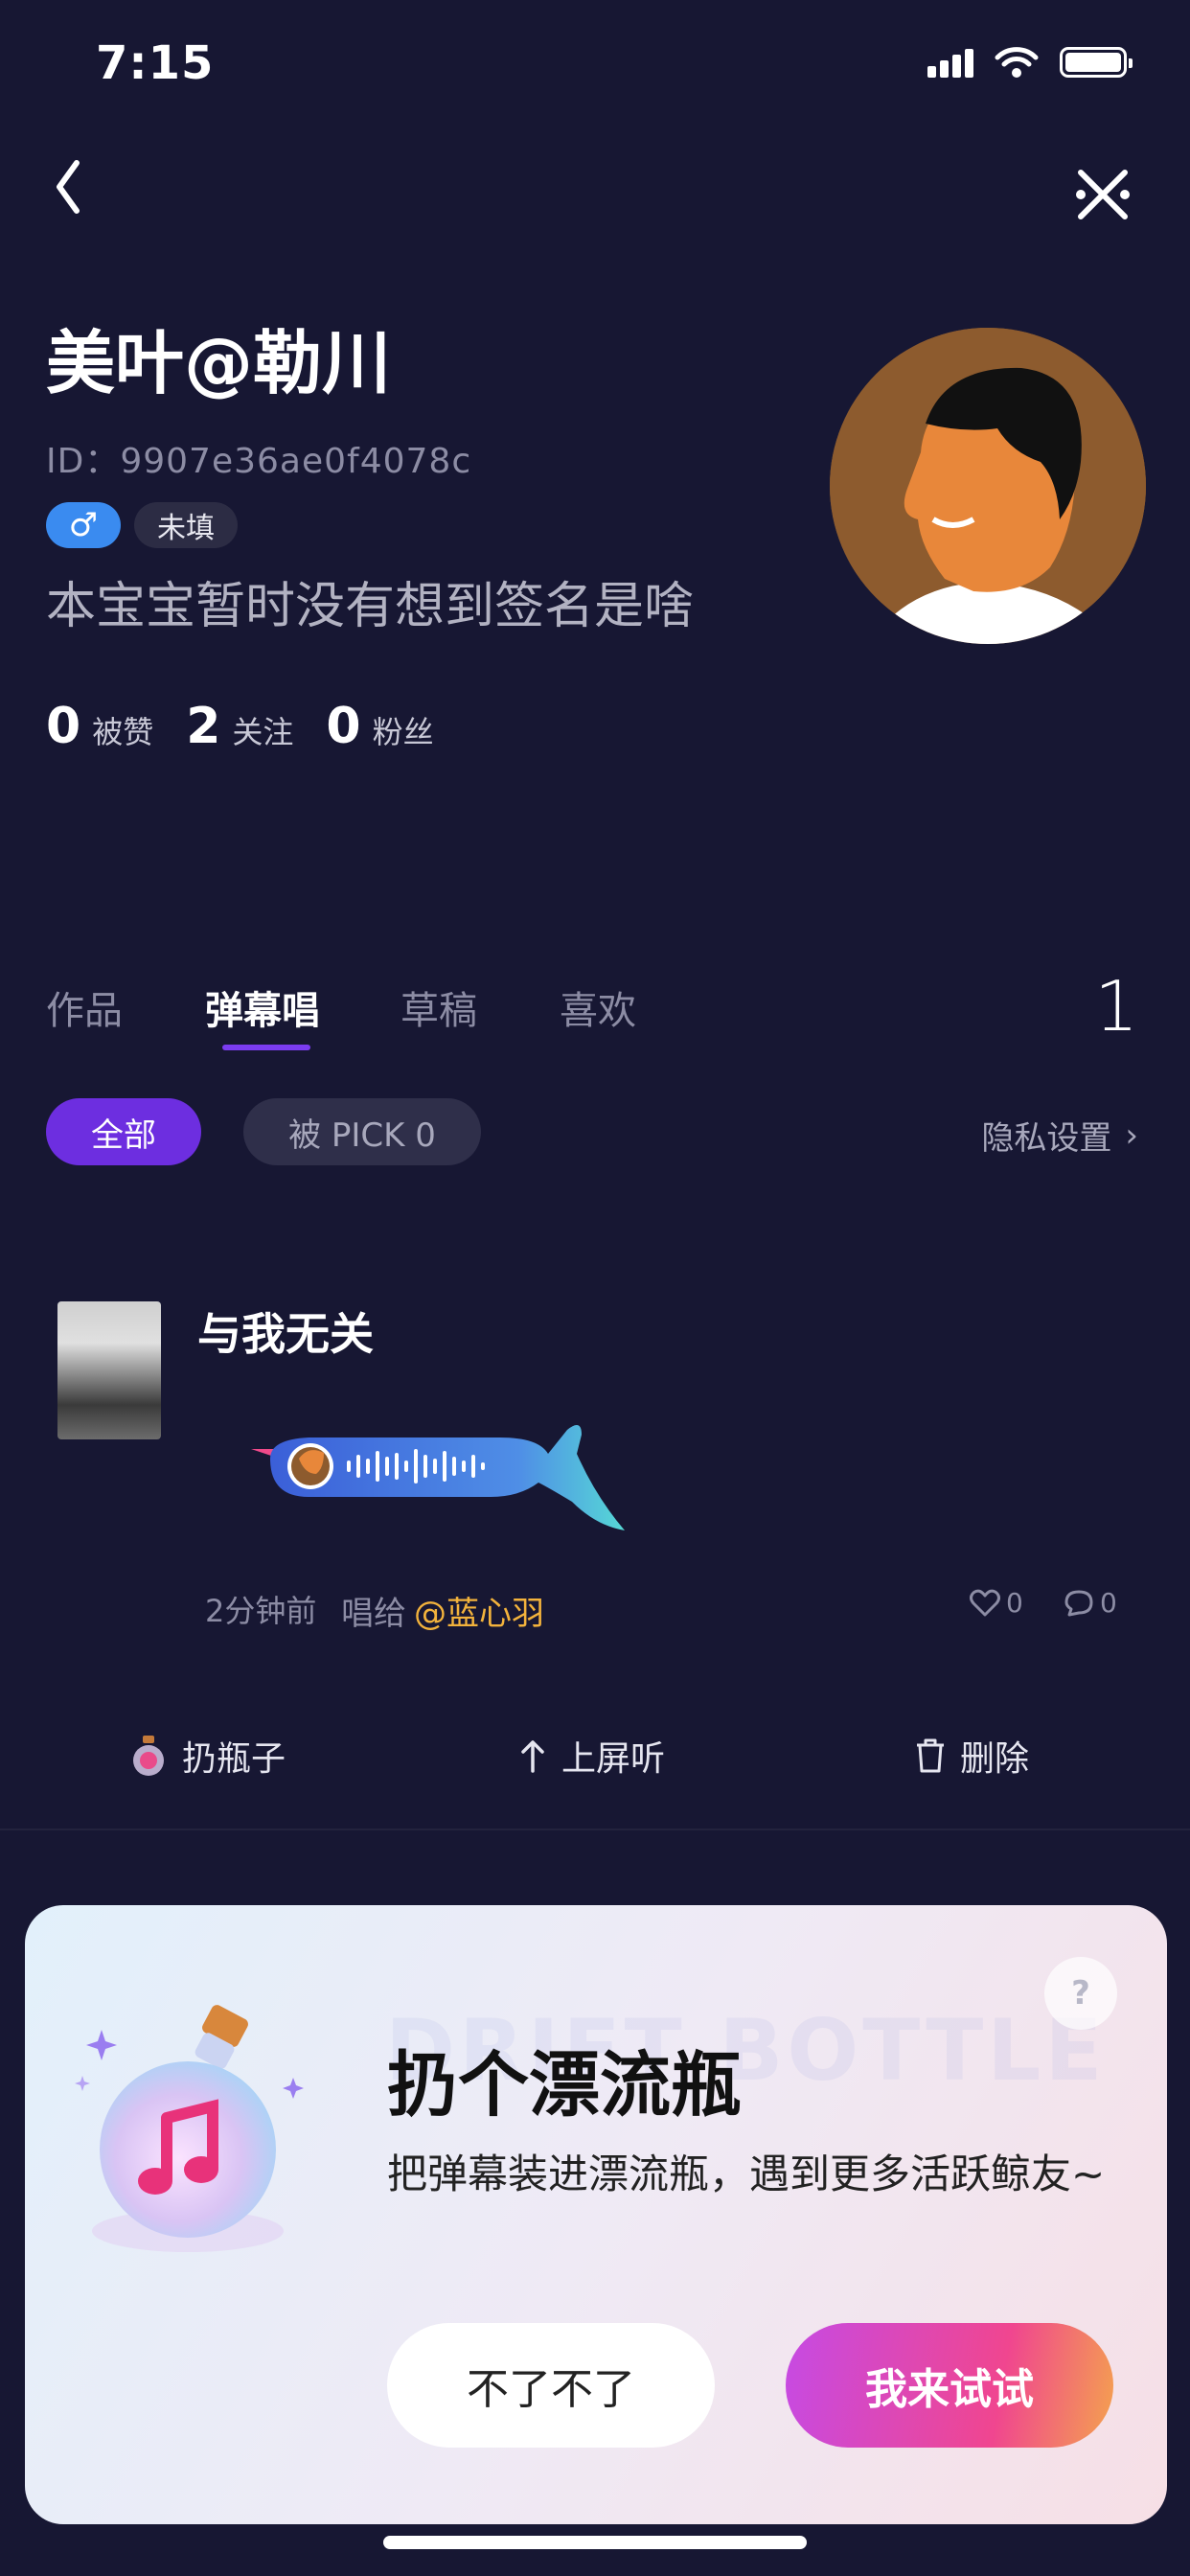 The image size is (1190, 2576). Describe the element at coordinates (219, 363) in the screenshot. I see `profile-name: 美叶@勒川` at that location.